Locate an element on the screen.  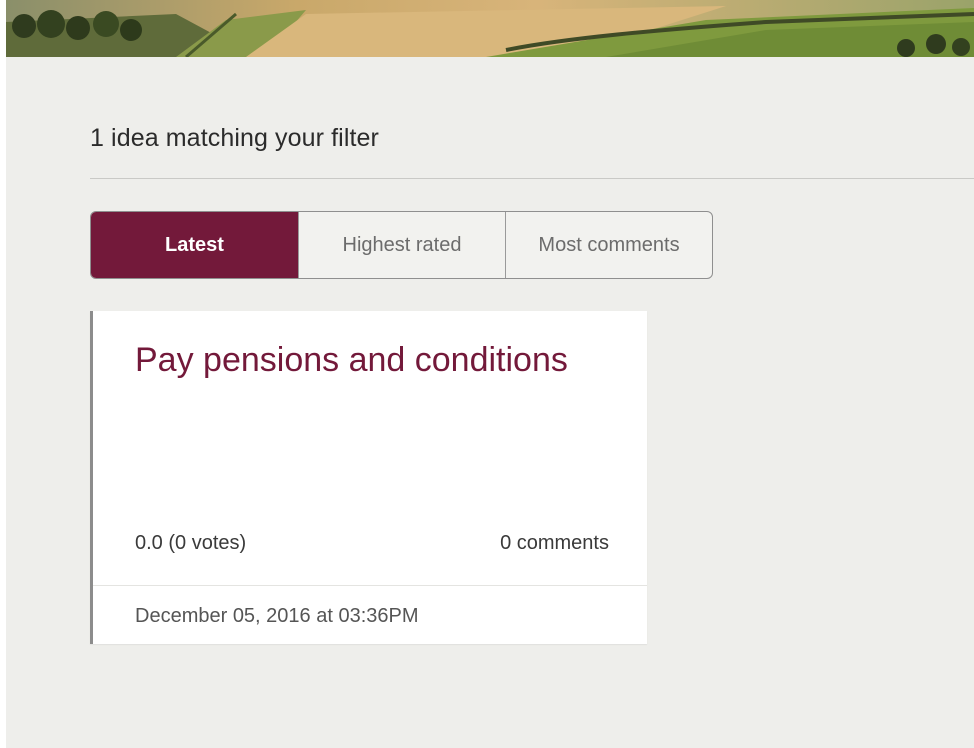
idea-title-link: Pay pensions and conditions is located at coordinates (351, 360).